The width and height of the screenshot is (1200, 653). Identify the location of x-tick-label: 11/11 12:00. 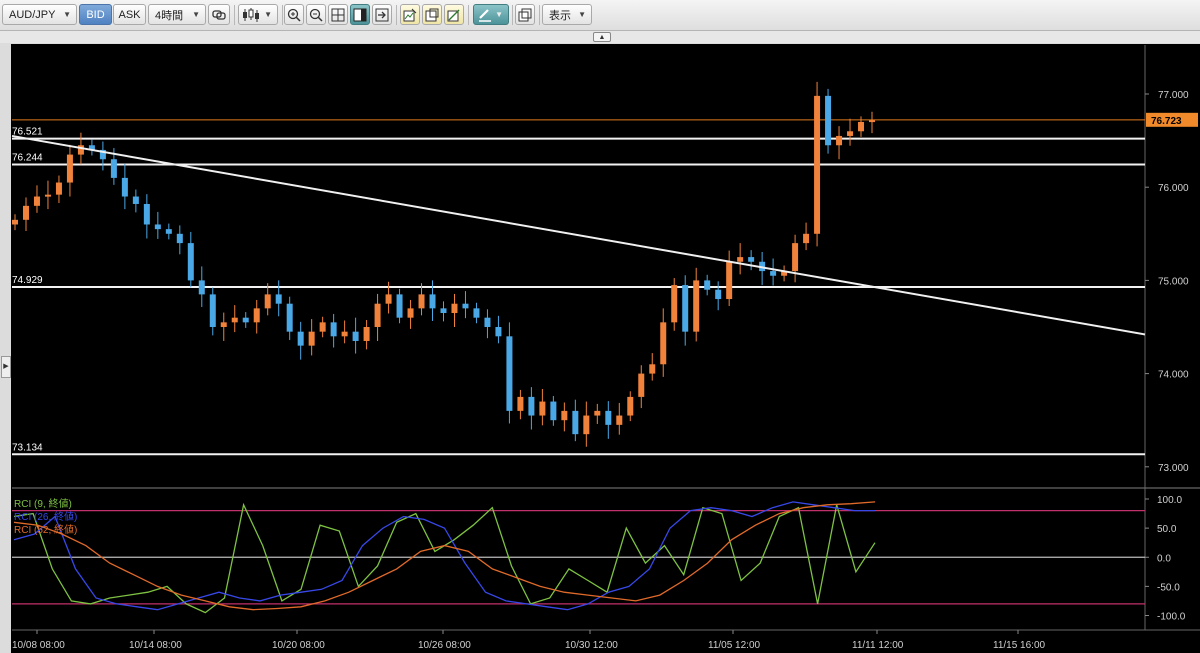
(878, 645).